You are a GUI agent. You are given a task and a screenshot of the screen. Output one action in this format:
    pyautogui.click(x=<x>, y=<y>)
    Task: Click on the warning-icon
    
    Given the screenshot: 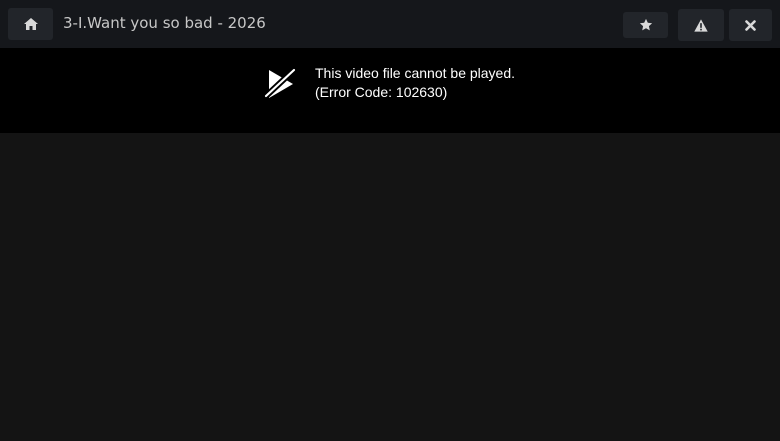 What is the action you would take?
    pyautogui.click(x=701, y=25)
    